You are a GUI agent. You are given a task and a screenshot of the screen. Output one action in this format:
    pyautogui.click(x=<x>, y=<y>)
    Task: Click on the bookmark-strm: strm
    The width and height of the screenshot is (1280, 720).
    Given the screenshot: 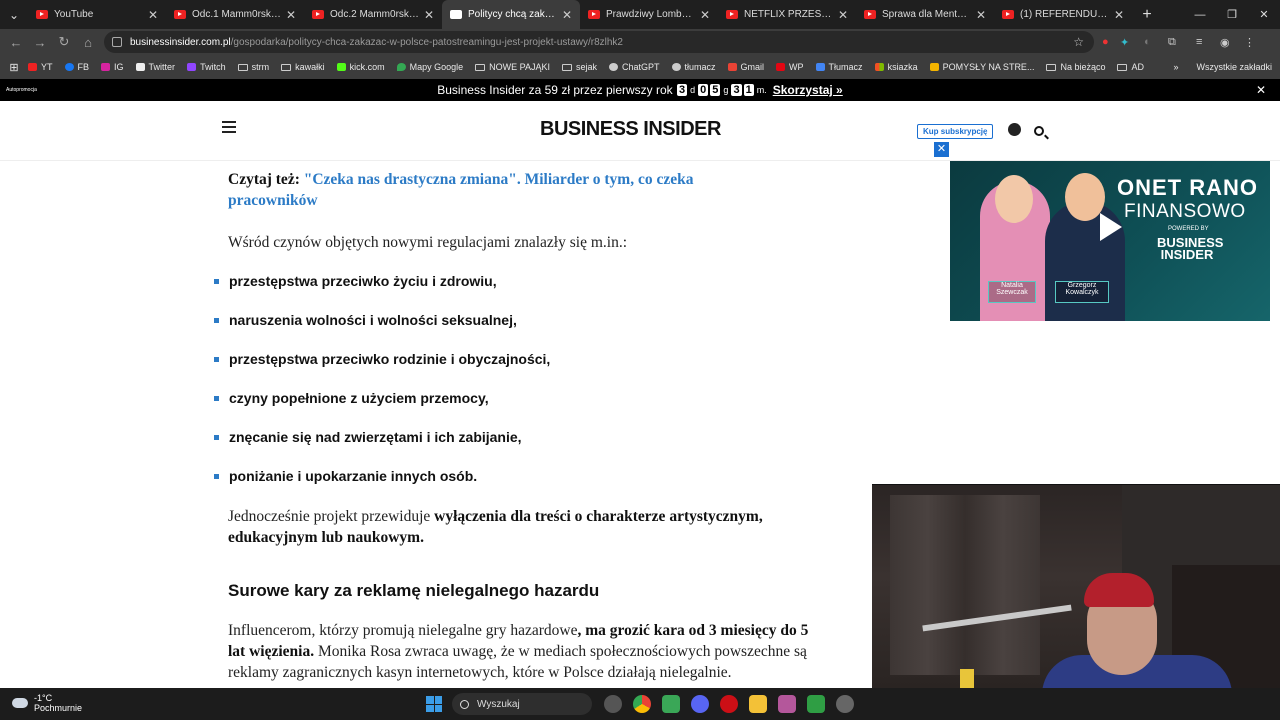 What is the action you would take?
    pyautogui.click(x=253, y=67)
    